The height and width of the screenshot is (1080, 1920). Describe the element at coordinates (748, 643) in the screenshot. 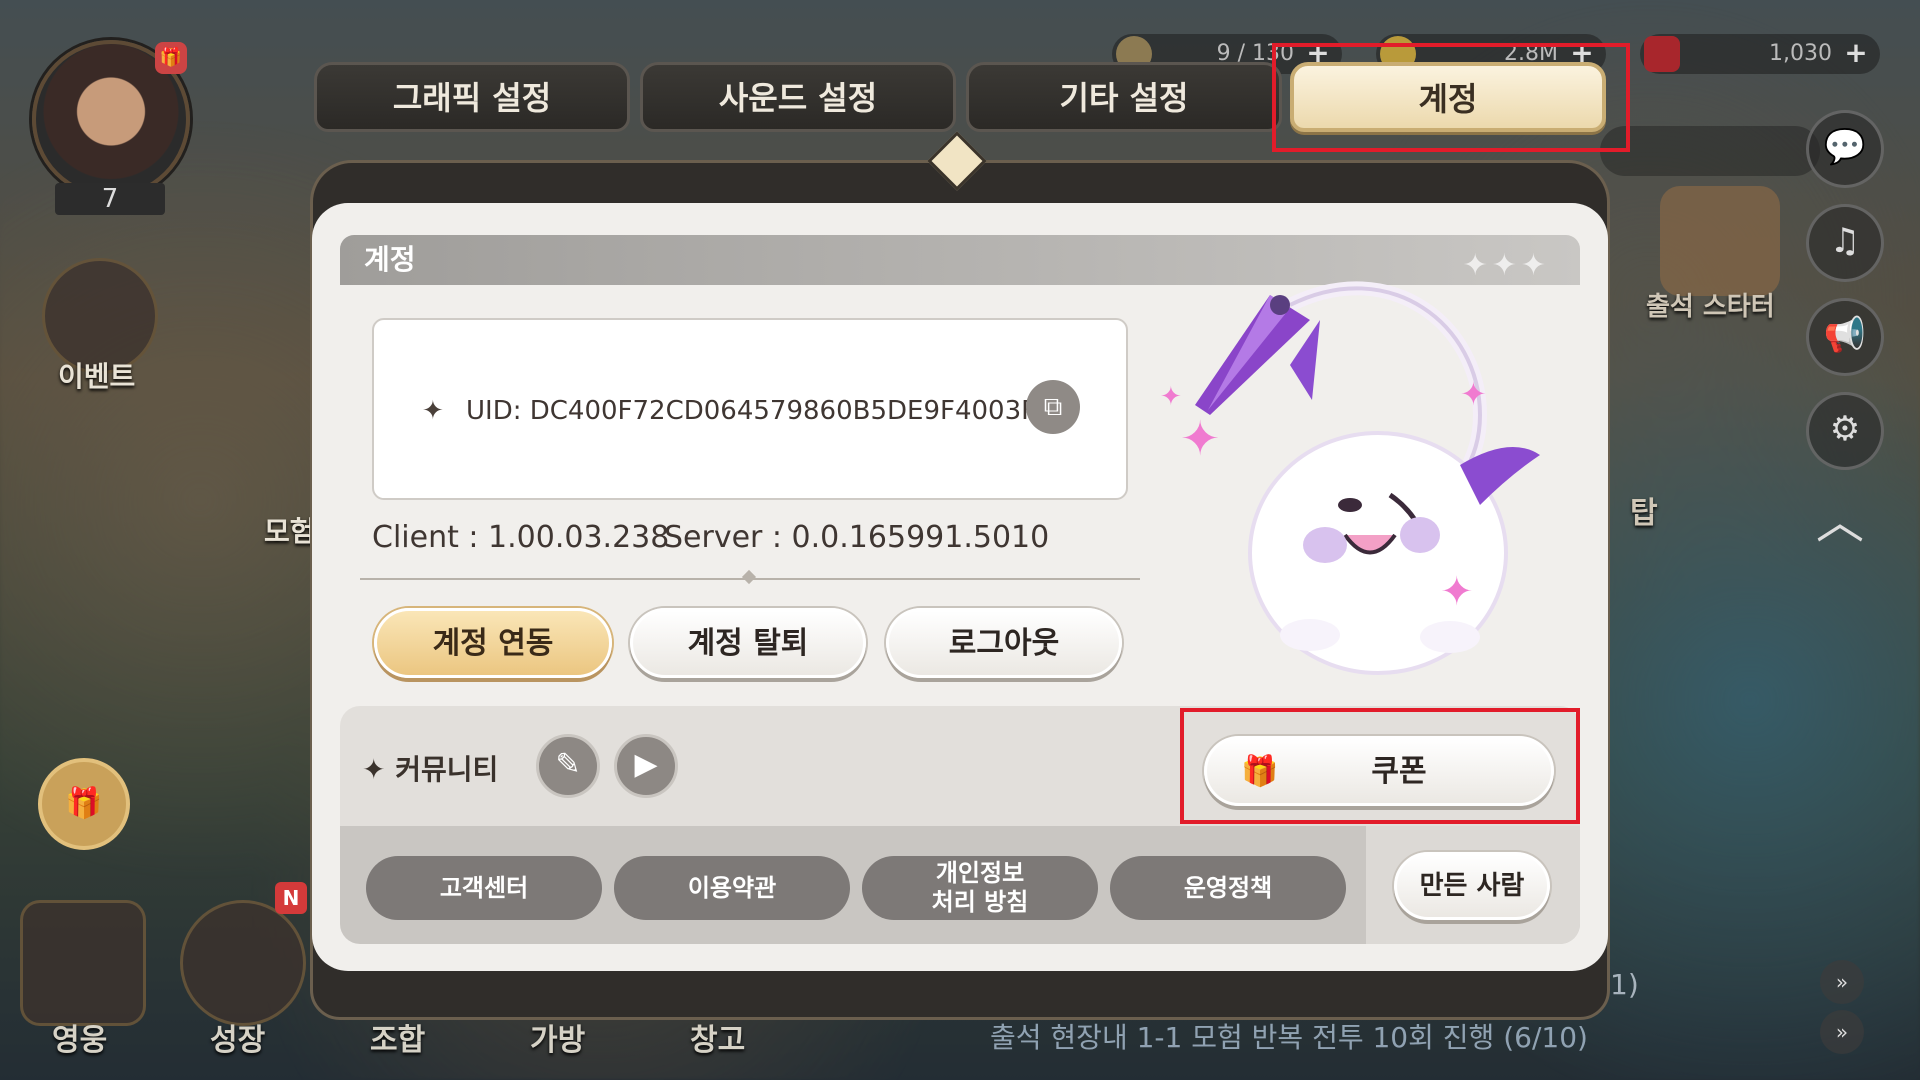

I see `account-withdraw-button: 계정 탈퇴` at that location.